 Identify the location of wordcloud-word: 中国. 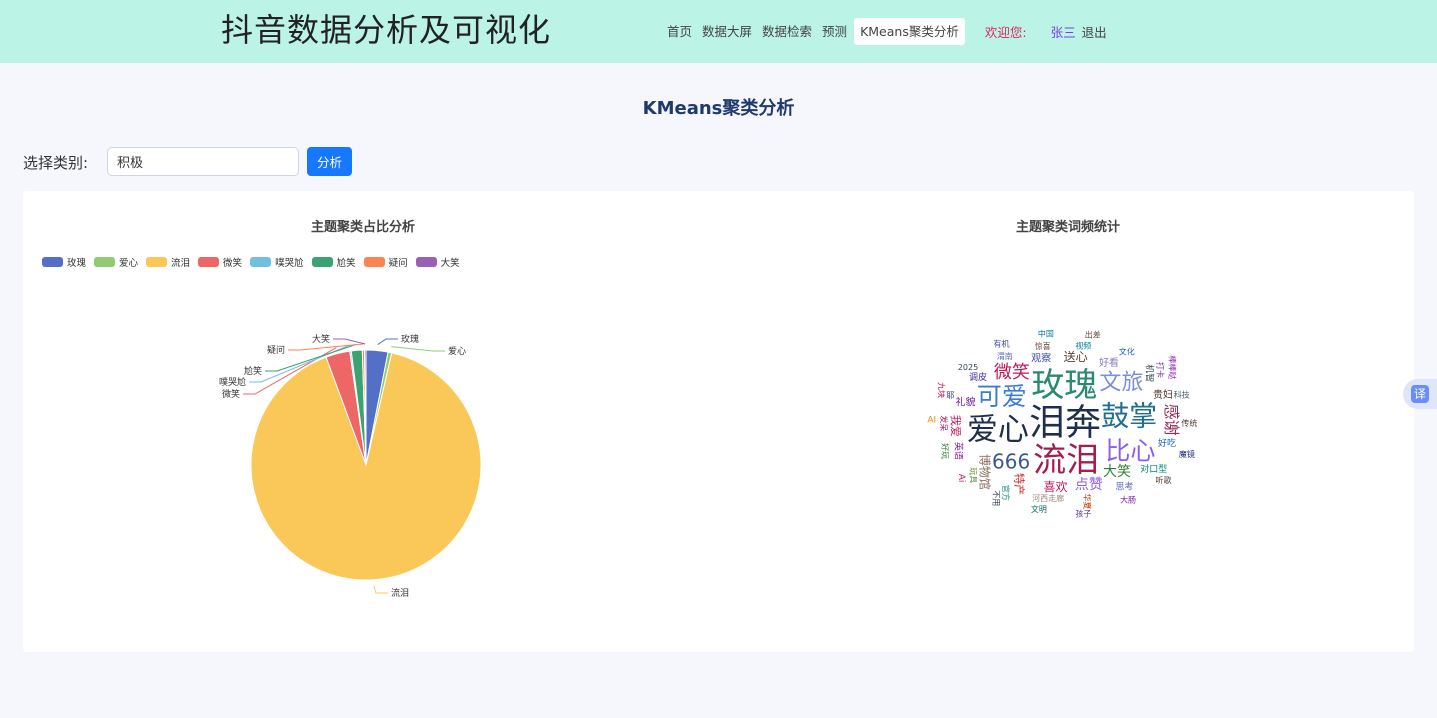
(1046, 334).